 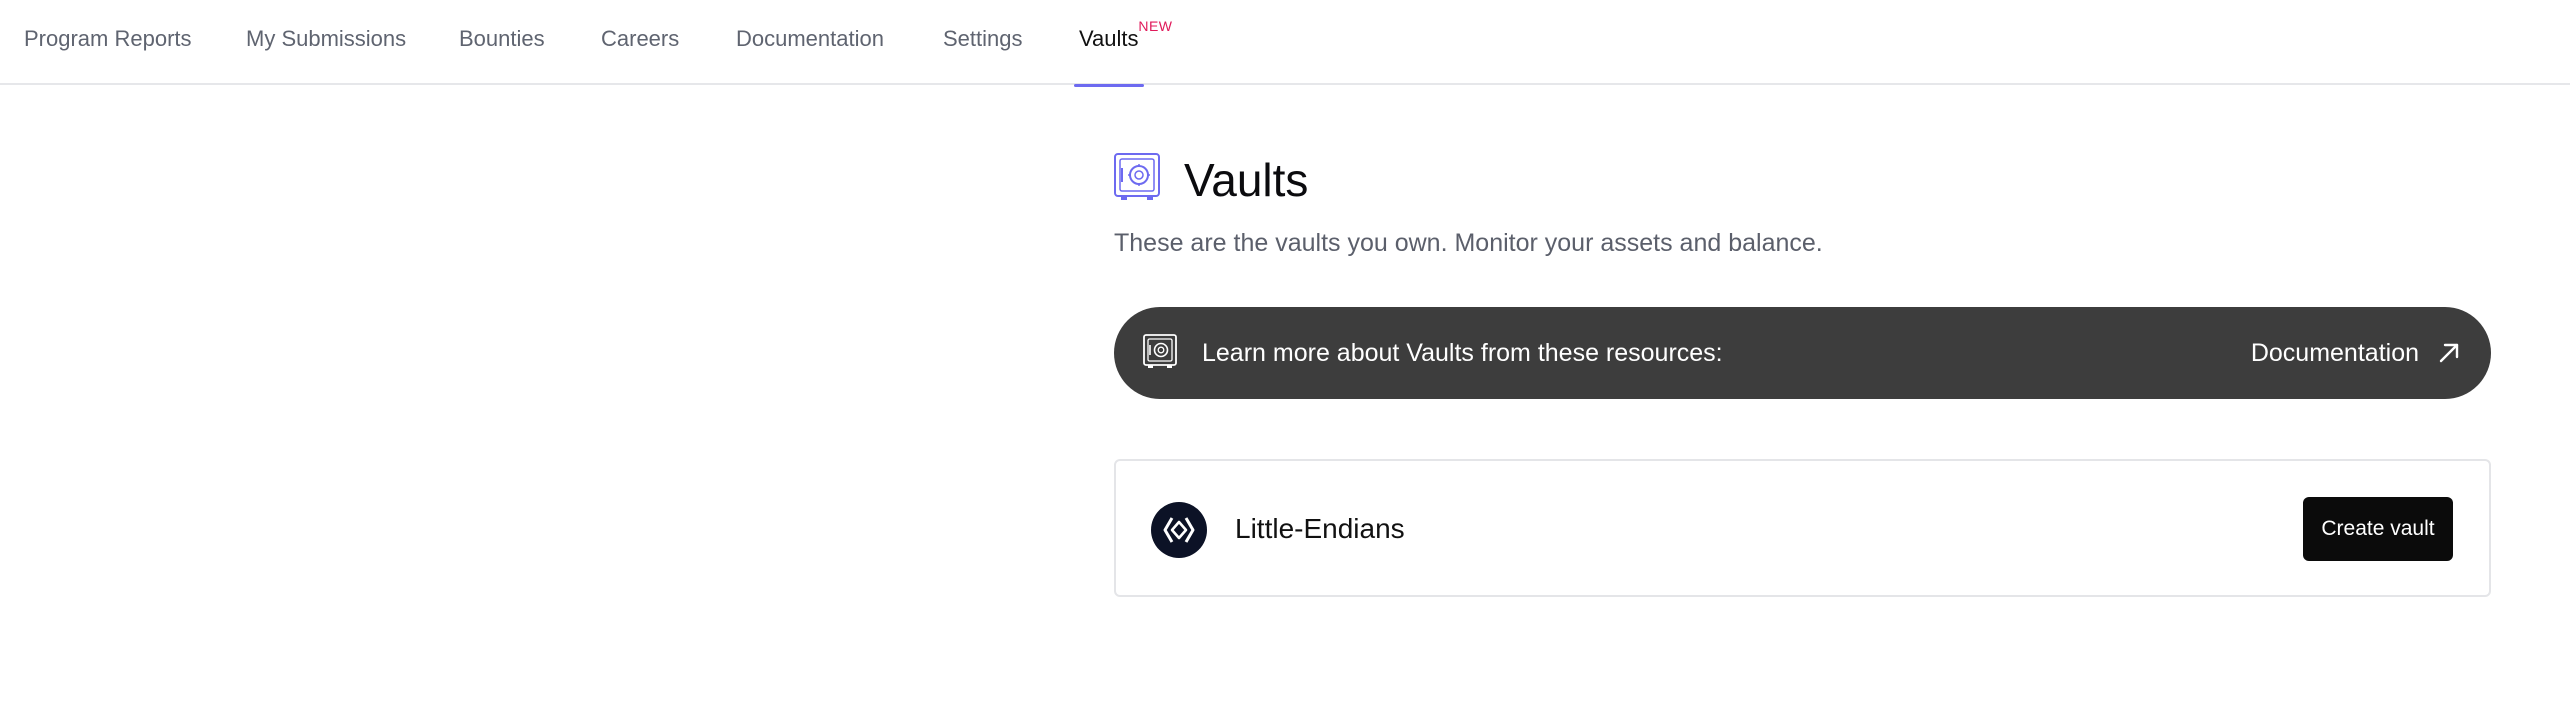 I want to click on tab-label: Documentation, so click(x=810, y=38).